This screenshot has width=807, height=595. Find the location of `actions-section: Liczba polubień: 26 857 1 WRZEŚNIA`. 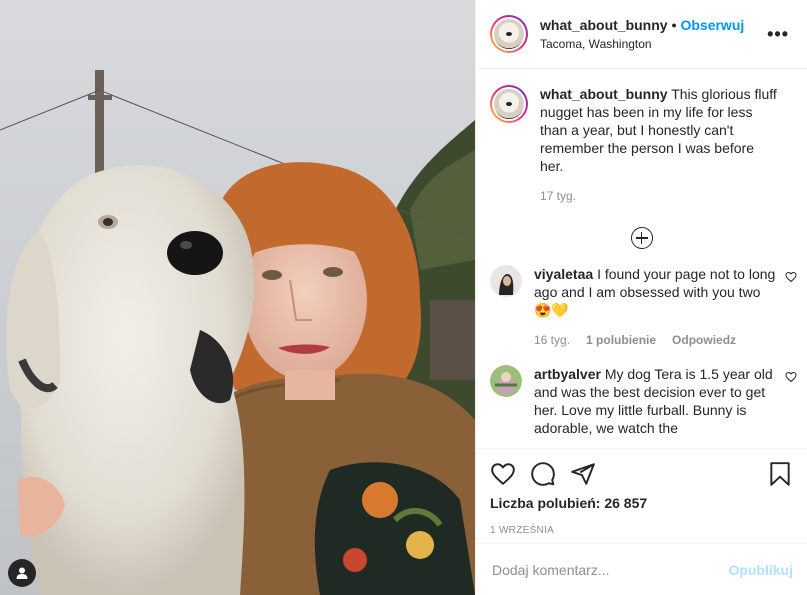

actions-section: Liczba polubień: 26 857 1 WRZEŚNIA is located at coordinates (641, 492).